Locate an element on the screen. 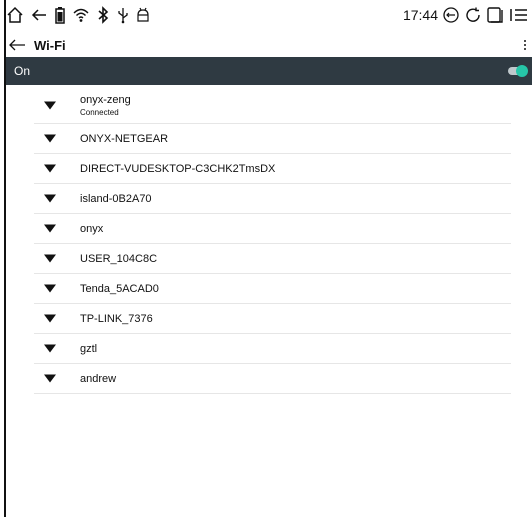  network-name: USER_104C8C is located at coordinates (119, 258).